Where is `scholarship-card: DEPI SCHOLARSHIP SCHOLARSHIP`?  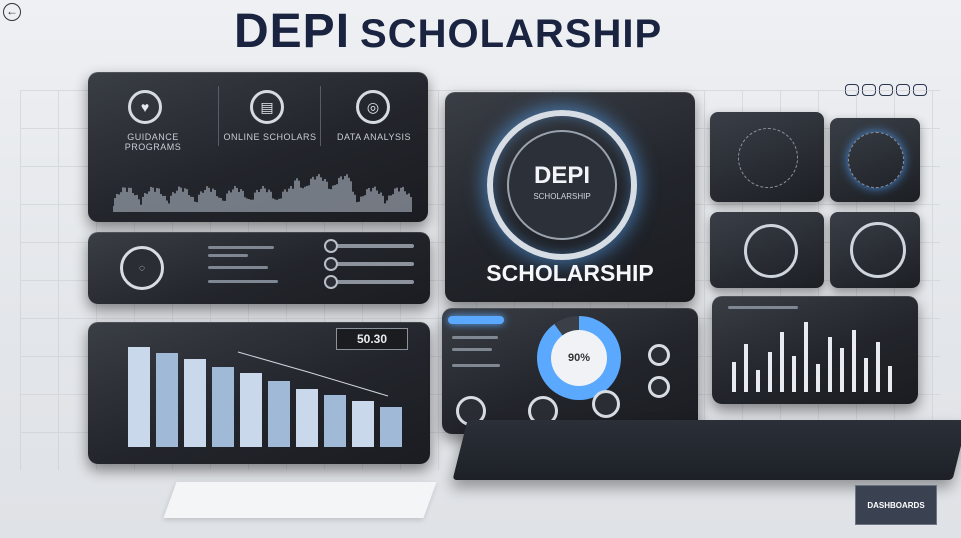 scholarship-card: DEPI SCHOLARSHIP SCHOLARSHIP is located at coordinates (570, 197).